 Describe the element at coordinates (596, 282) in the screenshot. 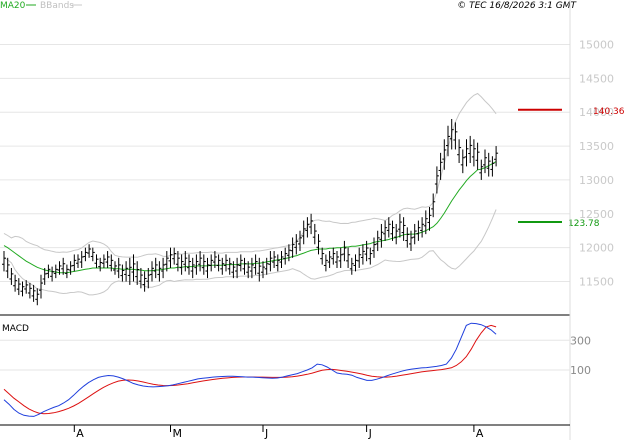

I see `price-tick-label: 11500` at that location.